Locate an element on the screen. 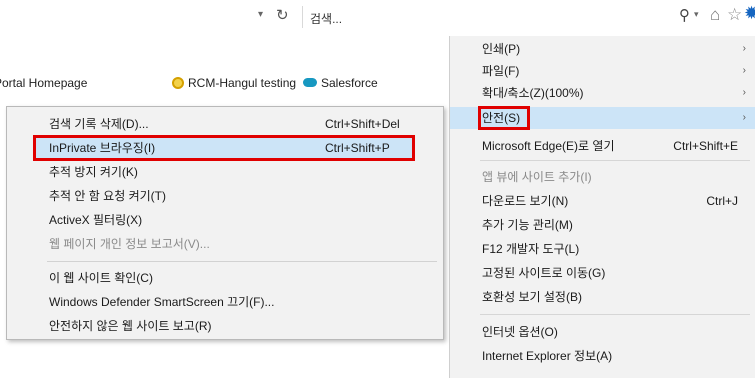 The width and height of the screenshot is (755, 378). menu-item-add-site-app-view: 앱 뷰에 사이트 추가(I) is located at coordinates (602, 177).